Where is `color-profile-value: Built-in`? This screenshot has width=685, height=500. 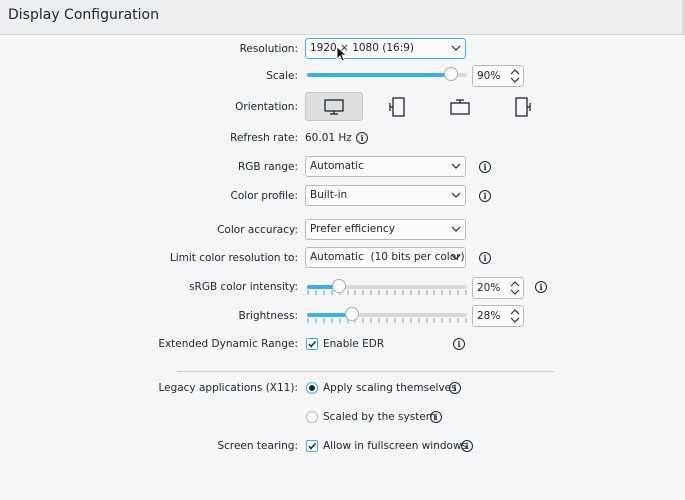 color-profile-value: Built-in is located at coordinates (329, 195).